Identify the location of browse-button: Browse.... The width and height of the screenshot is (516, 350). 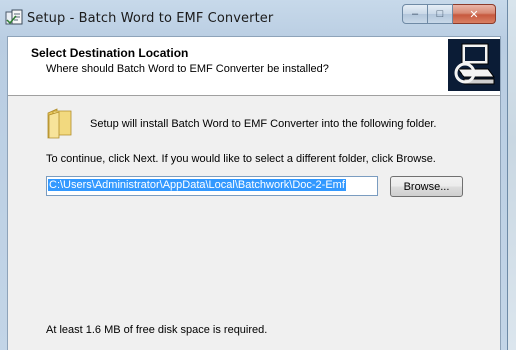
(426, 186).